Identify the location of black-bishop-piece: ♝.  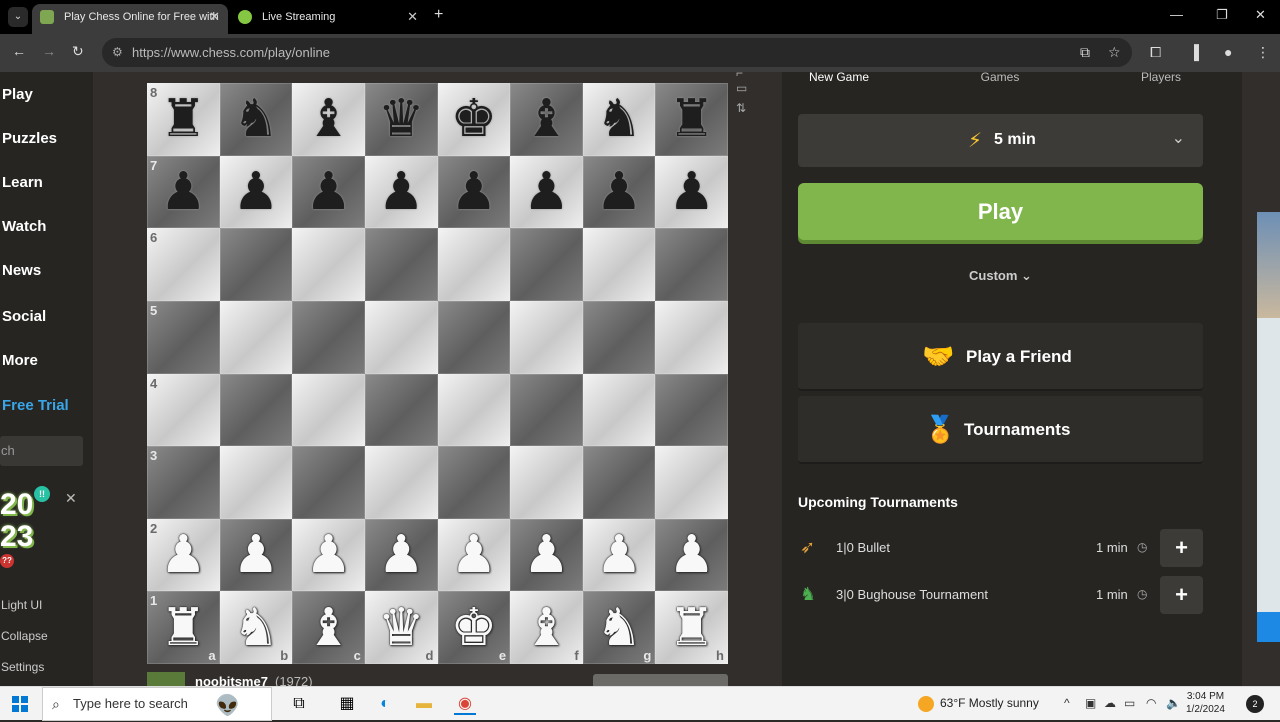
(328, 119).